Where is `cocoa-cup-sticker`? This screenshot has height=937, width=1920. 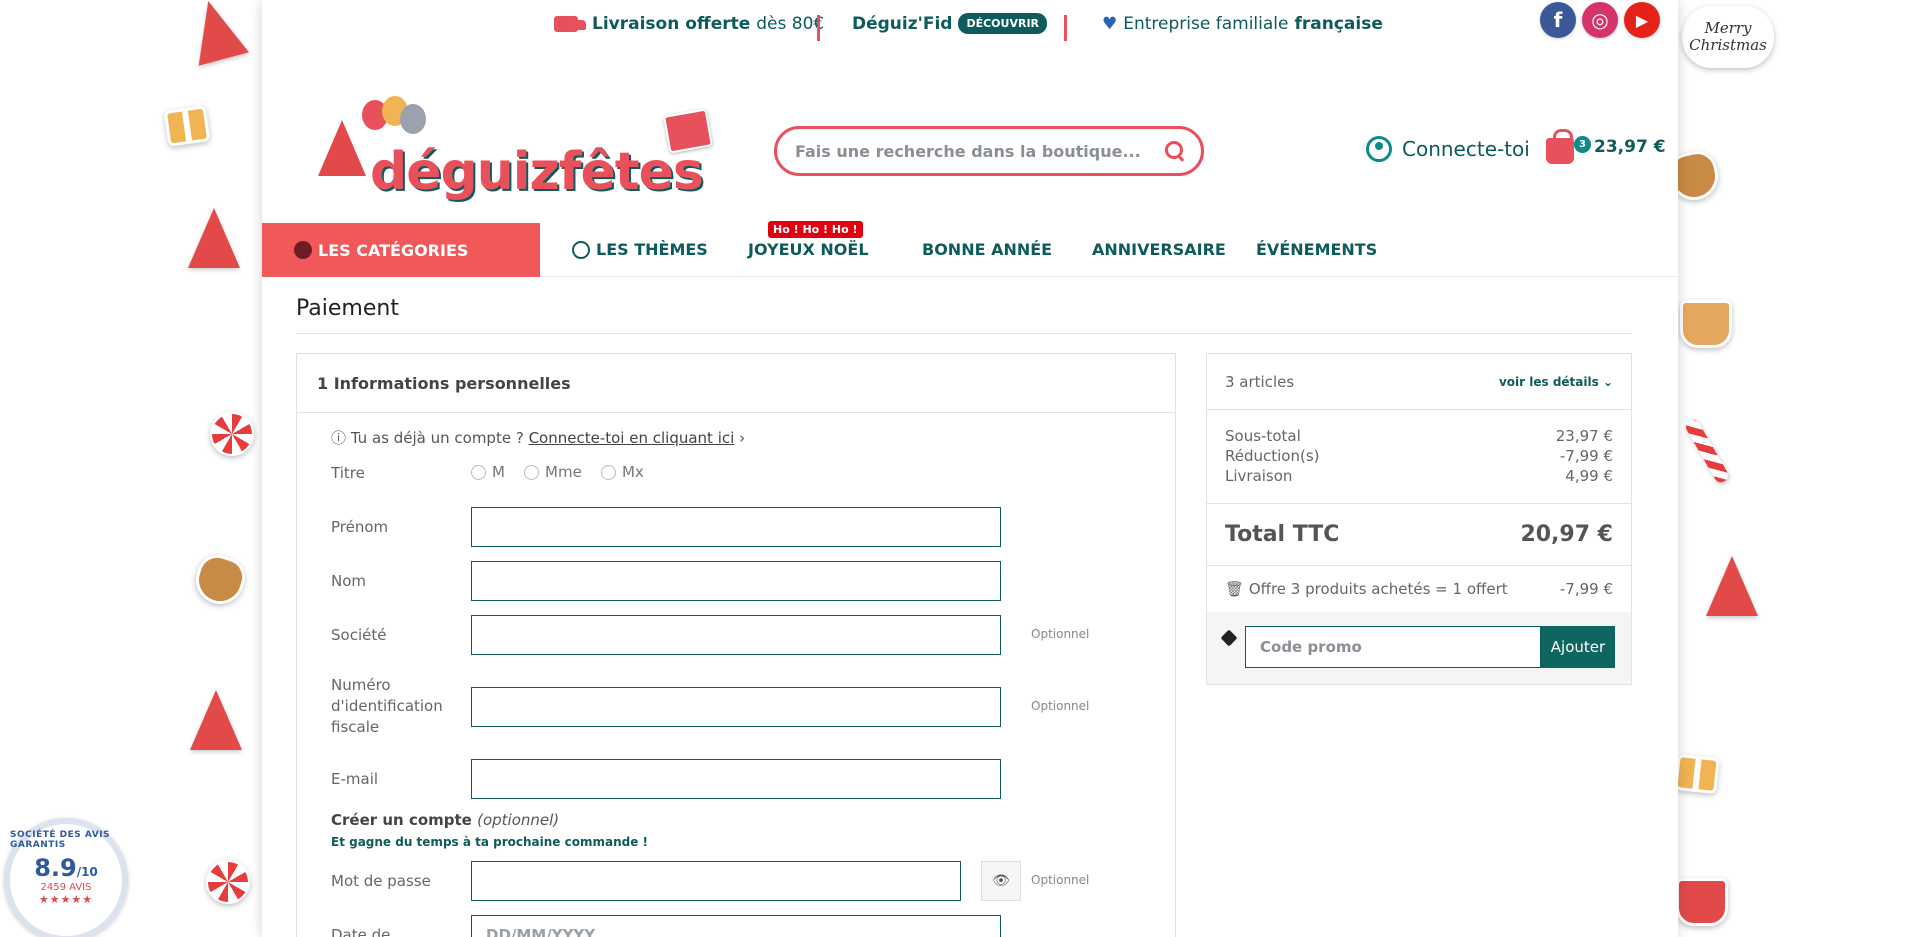 cocoa-cup-sticker is located at coordinates (1706, 324).